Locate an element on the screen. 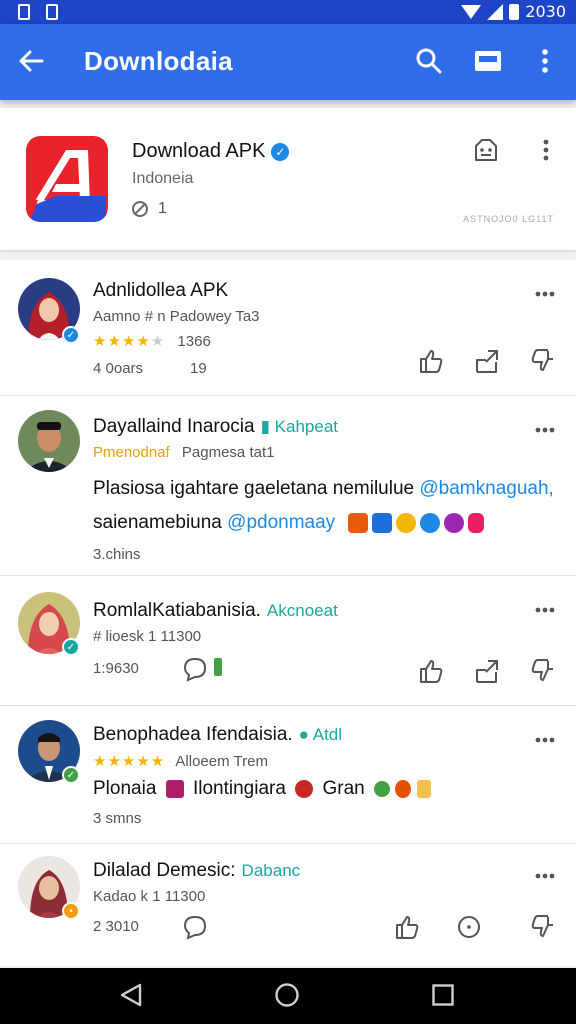 Image resolution: width=576 pixels, height=1024 pixels. notification-icon is located at coordinates (24, 12).